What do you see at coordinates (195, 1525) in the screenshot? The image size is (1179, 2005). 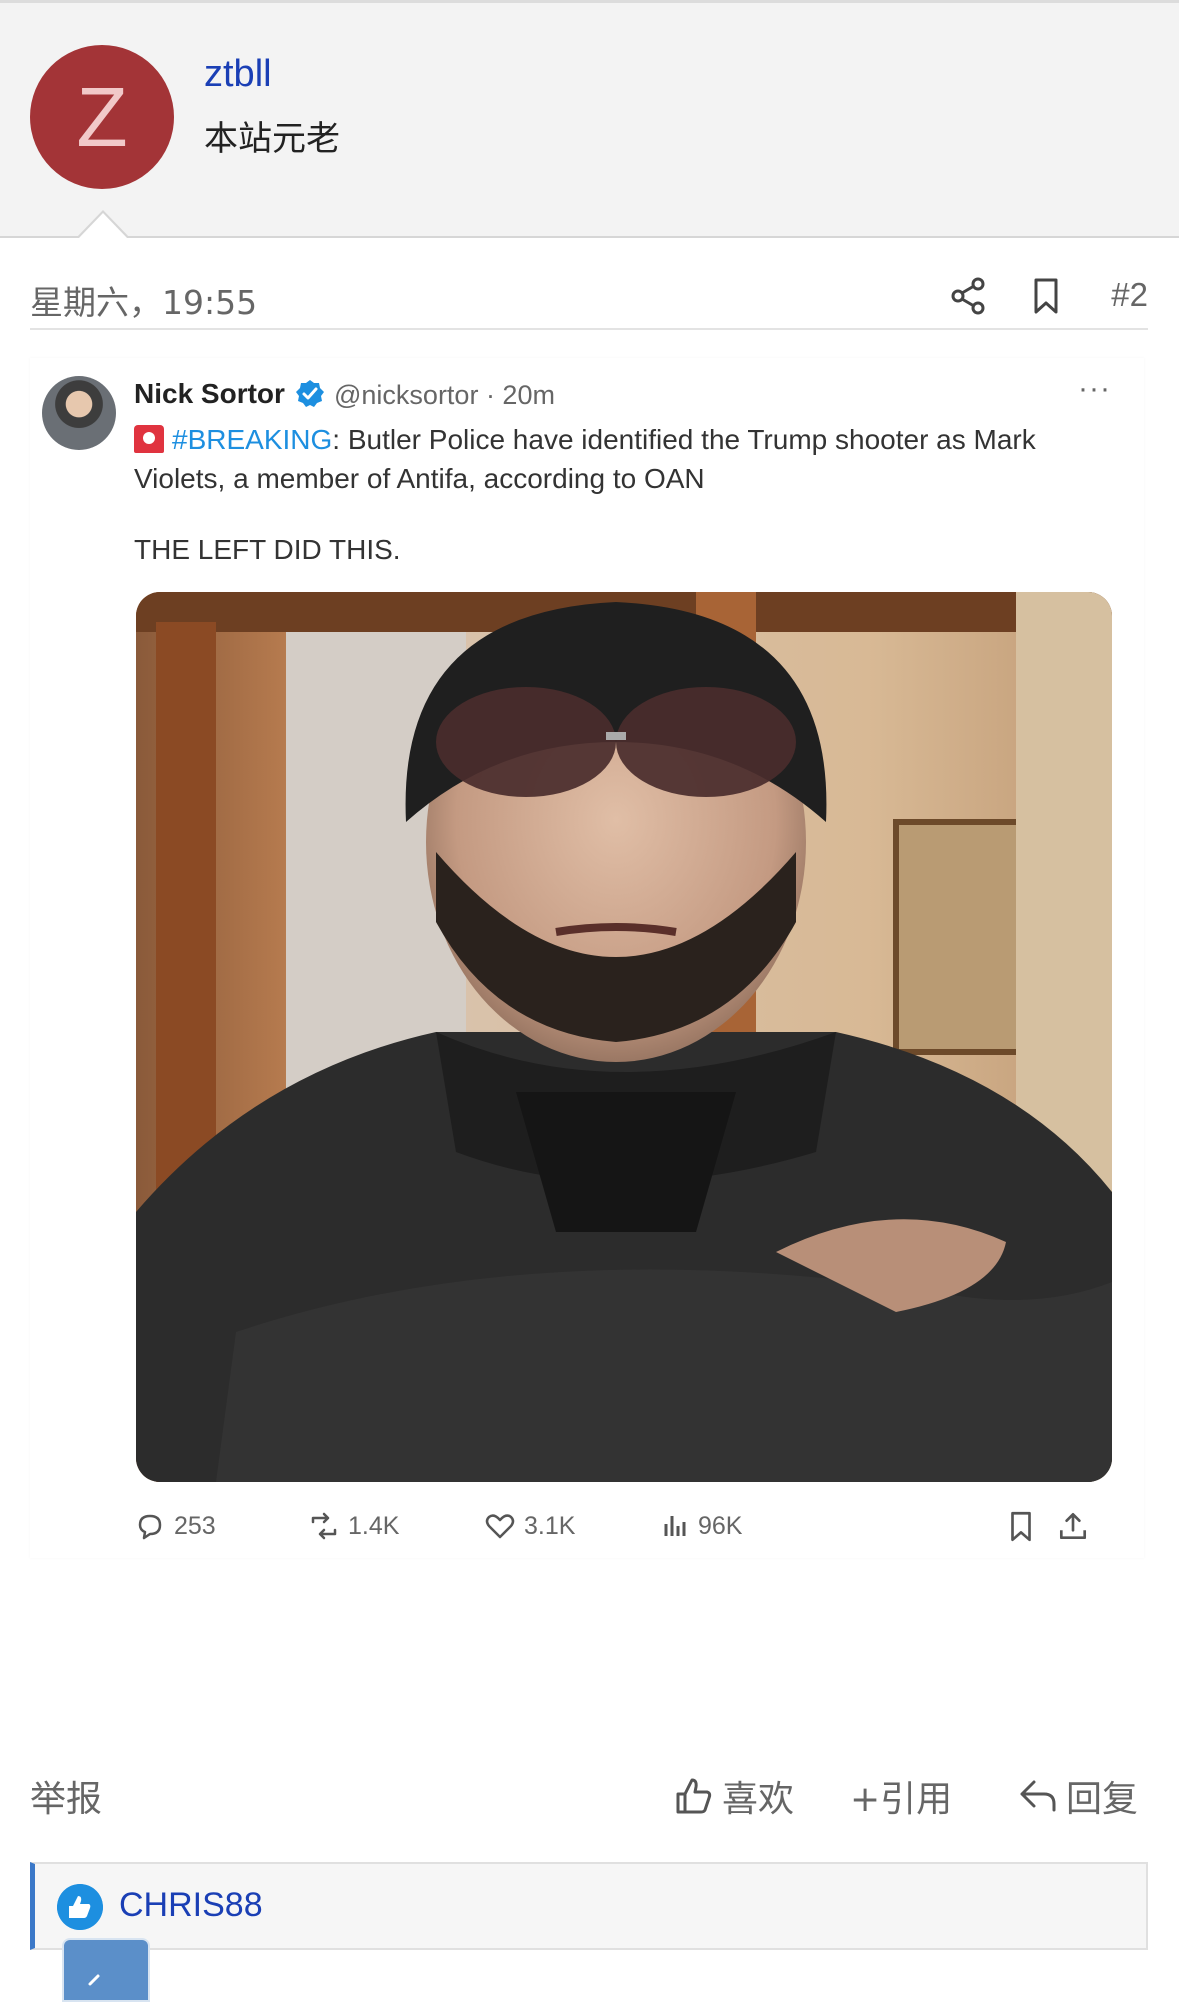 I see `reply-count-label: 253` at bounding box center [195, 1525].